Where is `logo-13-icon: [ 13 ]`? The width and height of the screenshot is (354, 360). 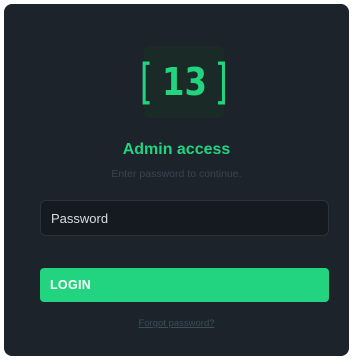 logo-13-icon: [ 13 ] is located at coordinates (184, 82).